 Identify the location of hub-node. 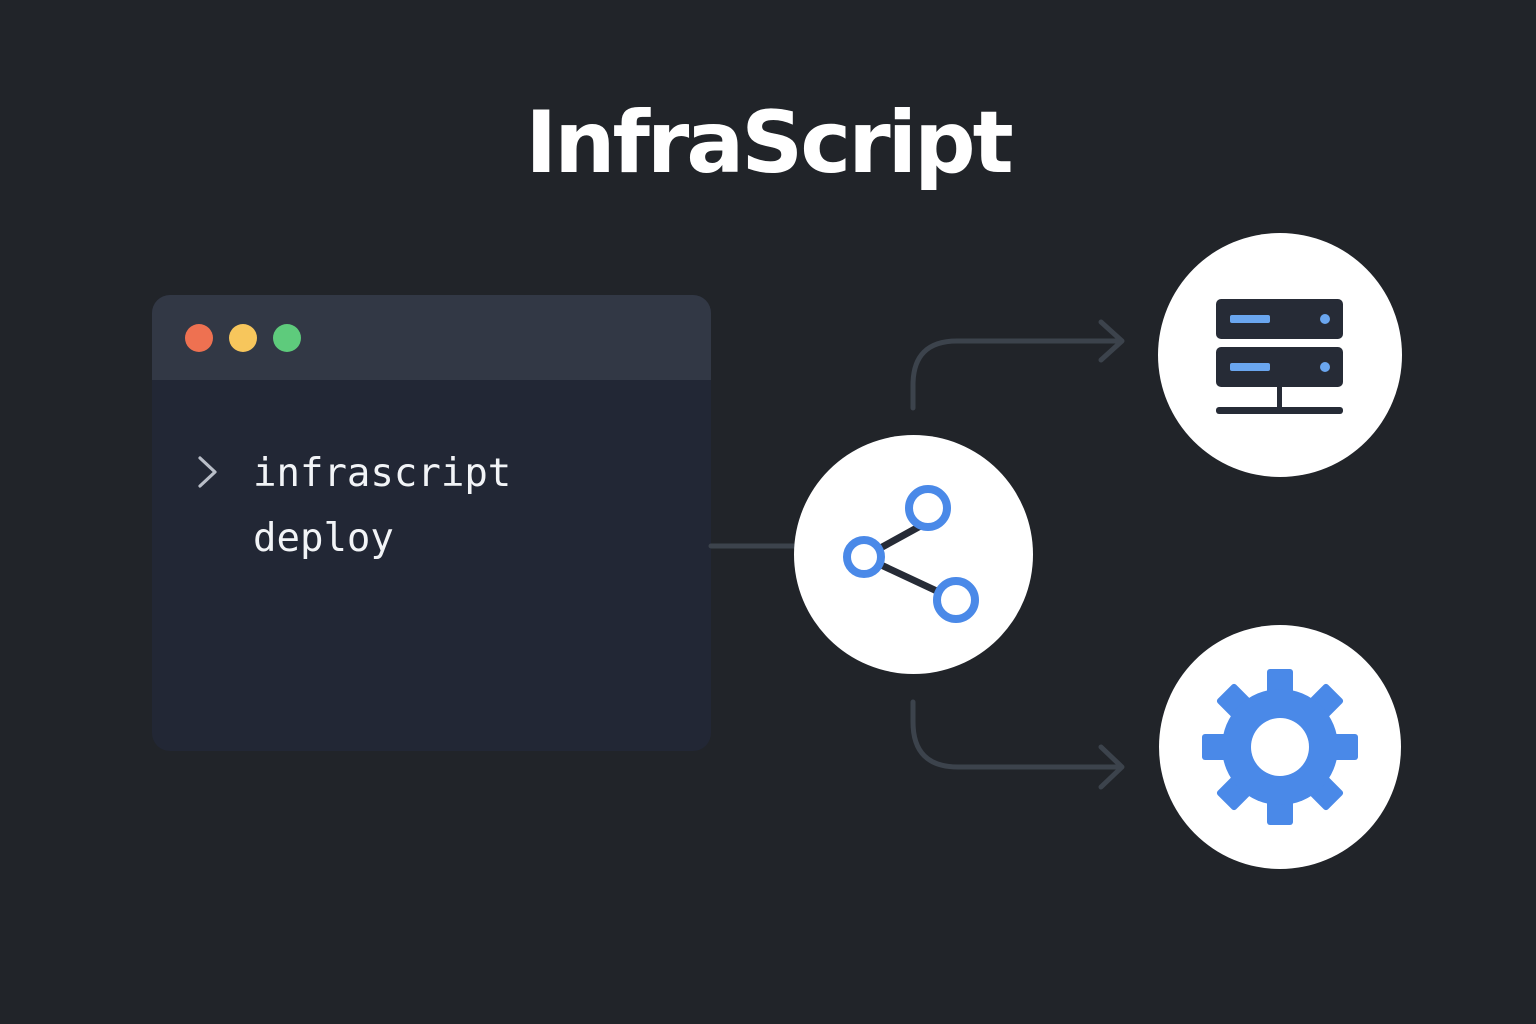
(913, 554).